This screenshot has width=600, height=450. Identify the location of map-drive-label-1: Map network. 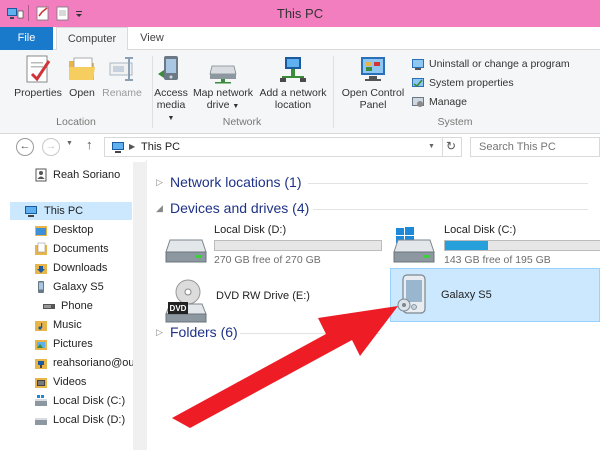
(223, 93).